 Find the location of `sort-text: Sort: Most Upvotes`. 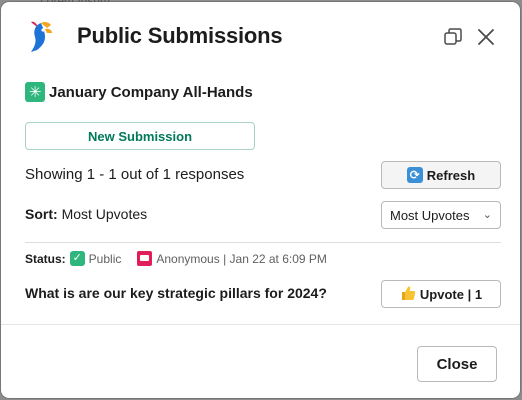

sort-text: Sort: Most Upvotes is located at coordinates (86, 214).